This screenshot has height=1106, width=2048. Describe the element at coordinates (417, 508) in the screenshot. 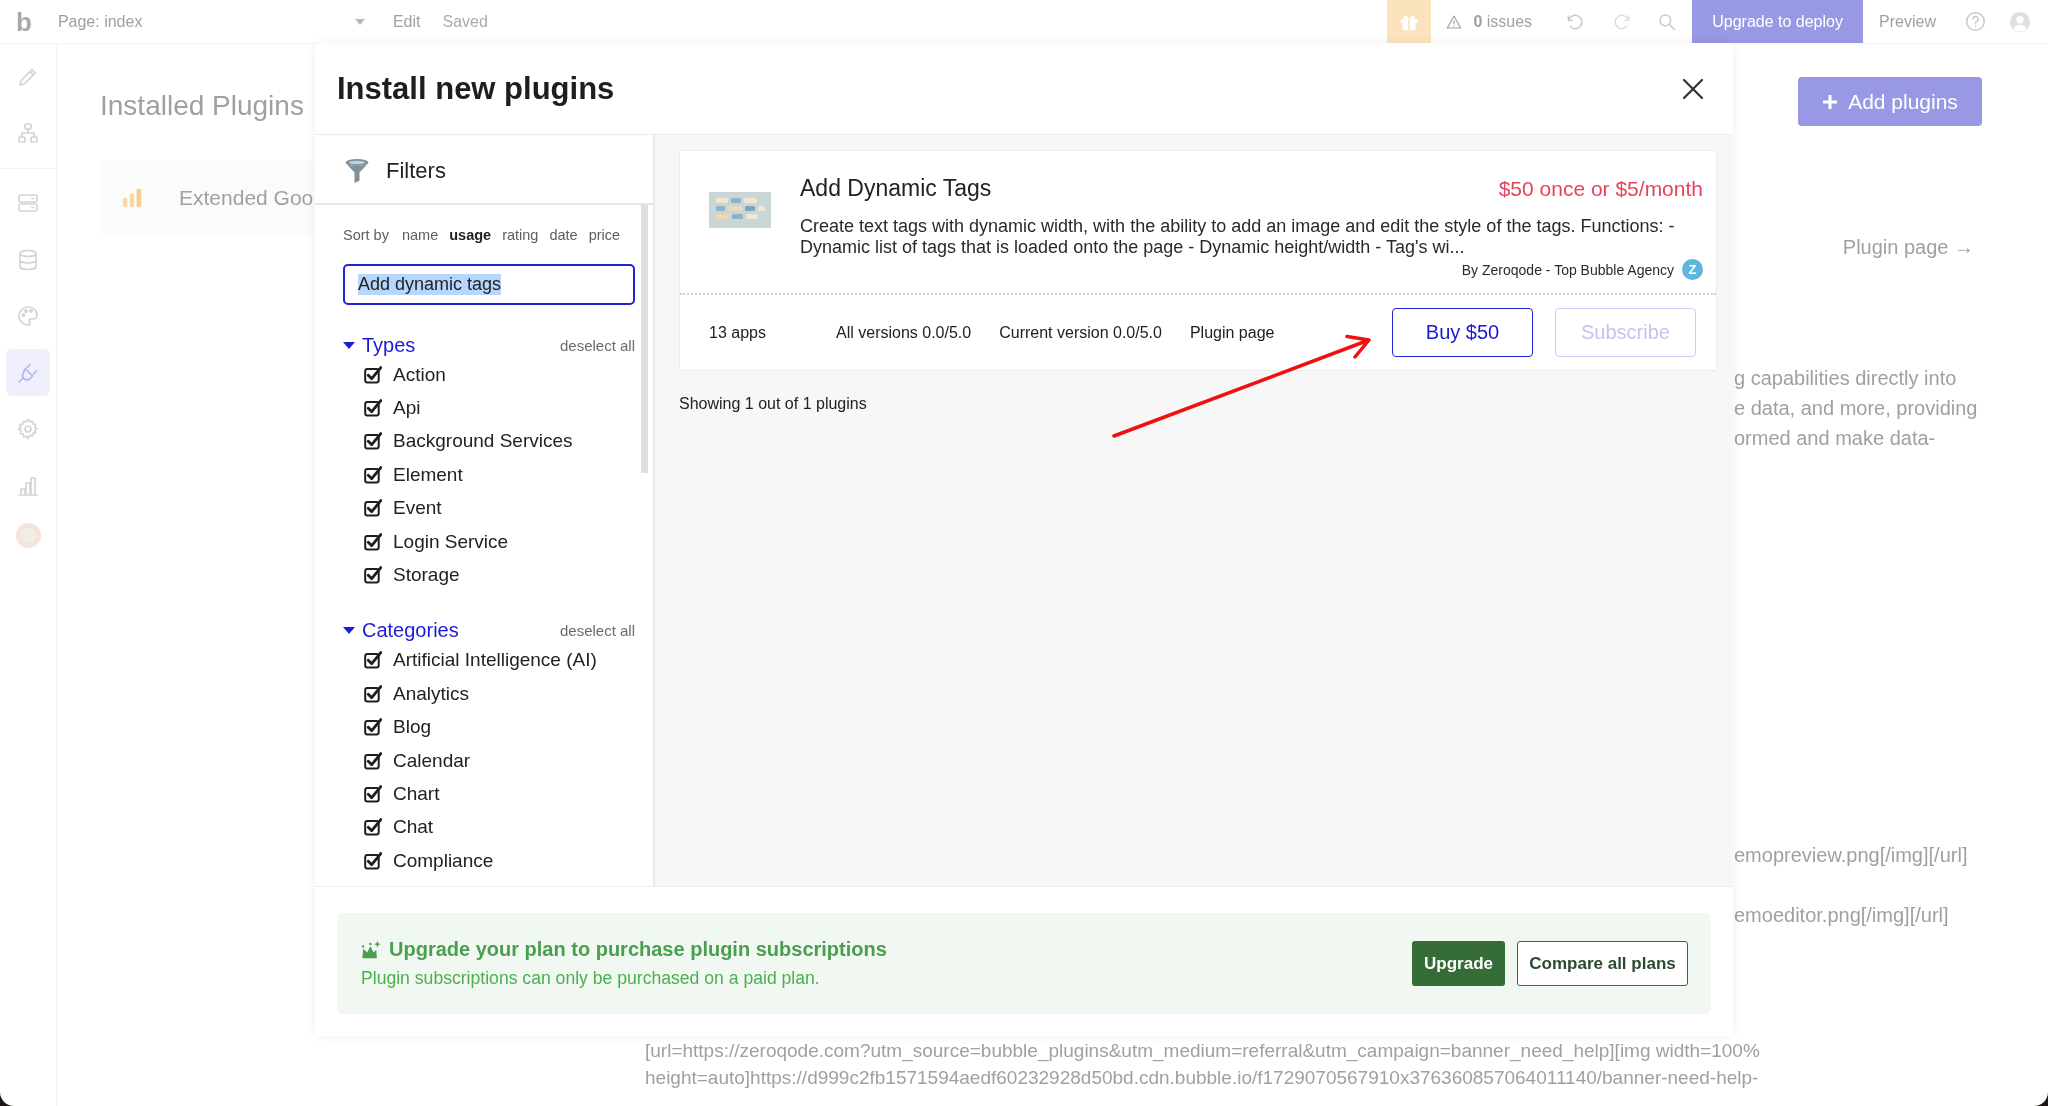

I see `checkbox-label: Event` at that location.